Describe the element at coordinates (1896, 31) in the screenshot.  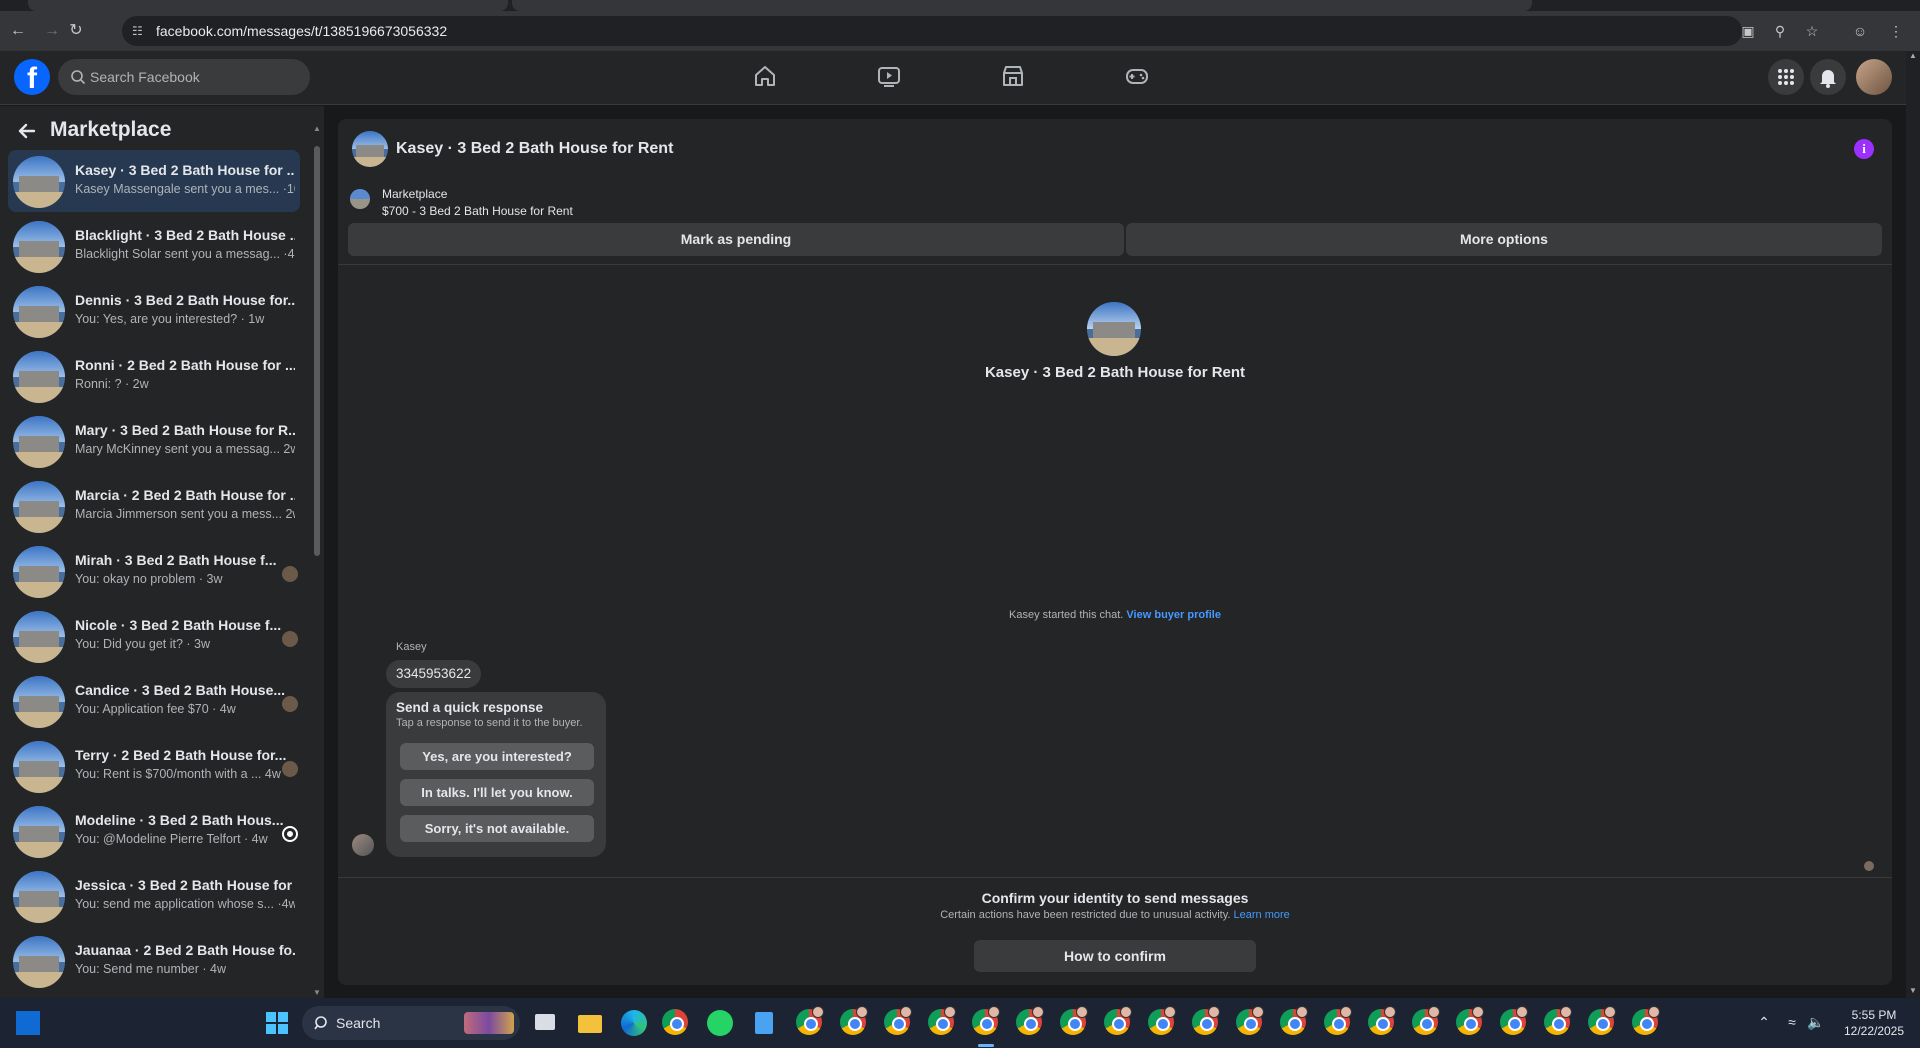
I see `menu-kebab-icon: ⋮` at that location.